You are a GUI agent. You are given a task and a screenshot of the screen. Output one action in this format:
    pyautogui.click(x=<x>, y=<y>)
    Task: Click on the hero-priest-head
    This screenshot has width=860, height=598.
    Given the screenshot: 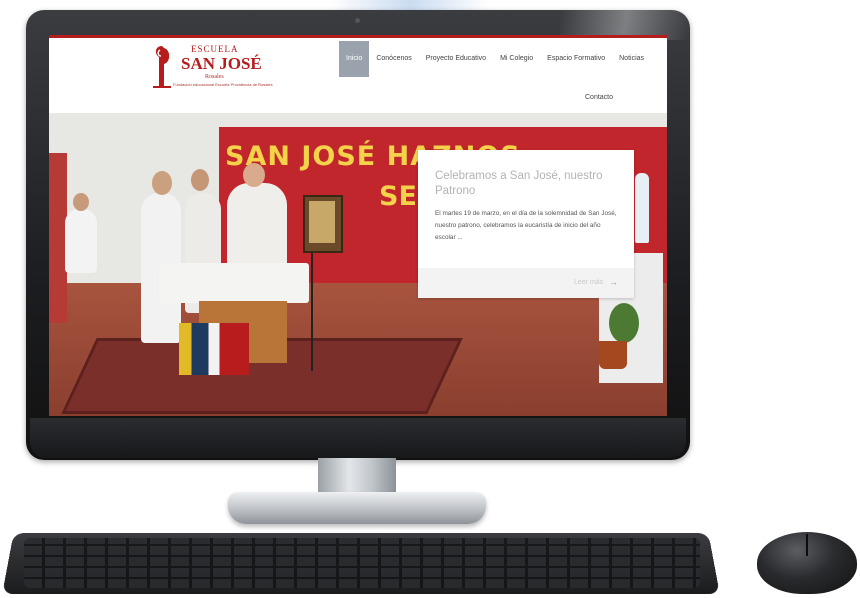 What is the action you would take?
    pyautogui.click(x=254, y=175)
    